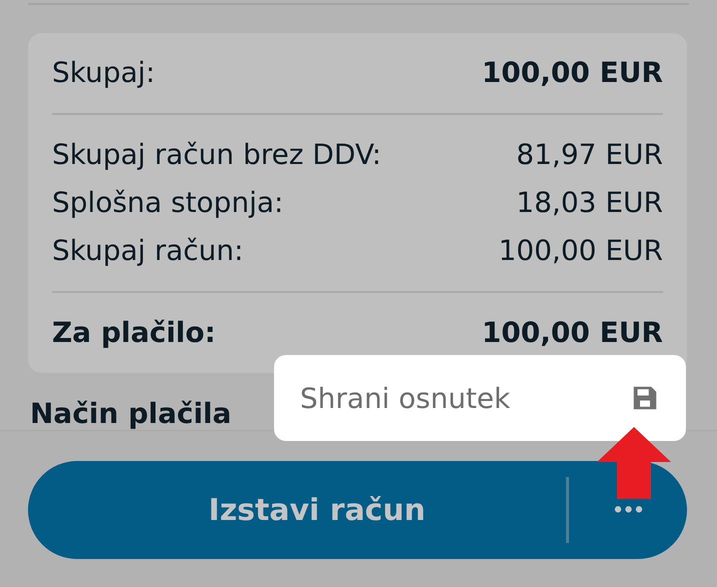 Image resolution: width=717 pixels, height=587 pixels. I want to click on summary-label: Splošna stopnja:, so click(168, 203).